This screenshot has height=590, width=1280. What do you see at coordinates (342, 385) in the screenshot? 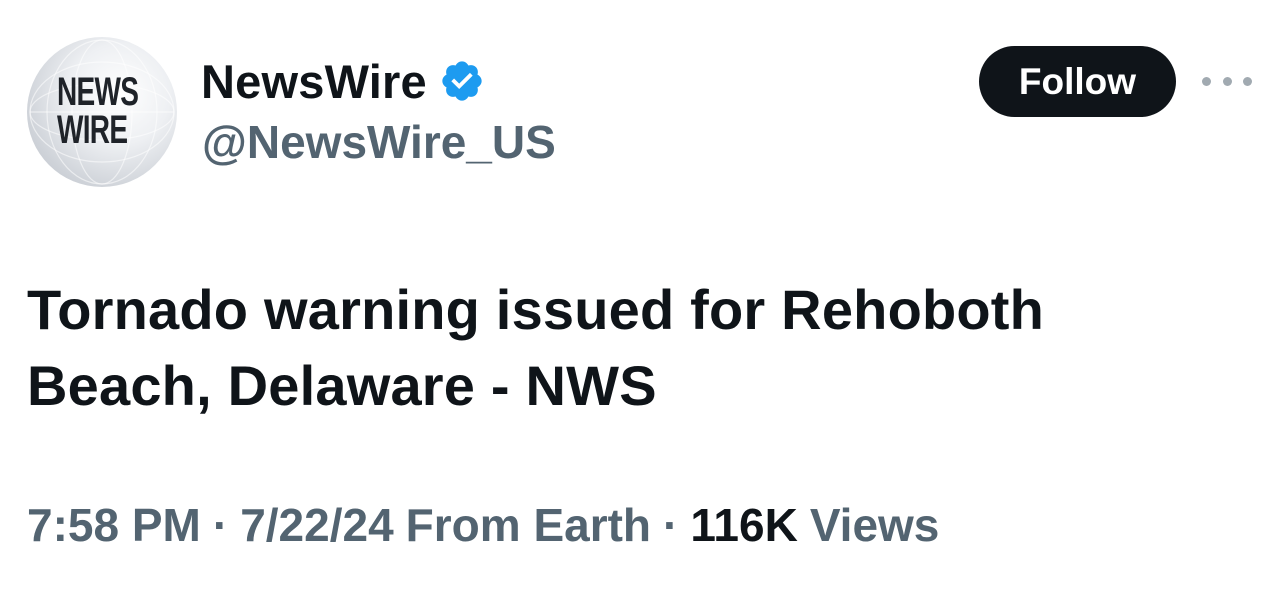
I see `tweet-text-line: Beach, Delaware - NWS` at bounding box center [342, 385].